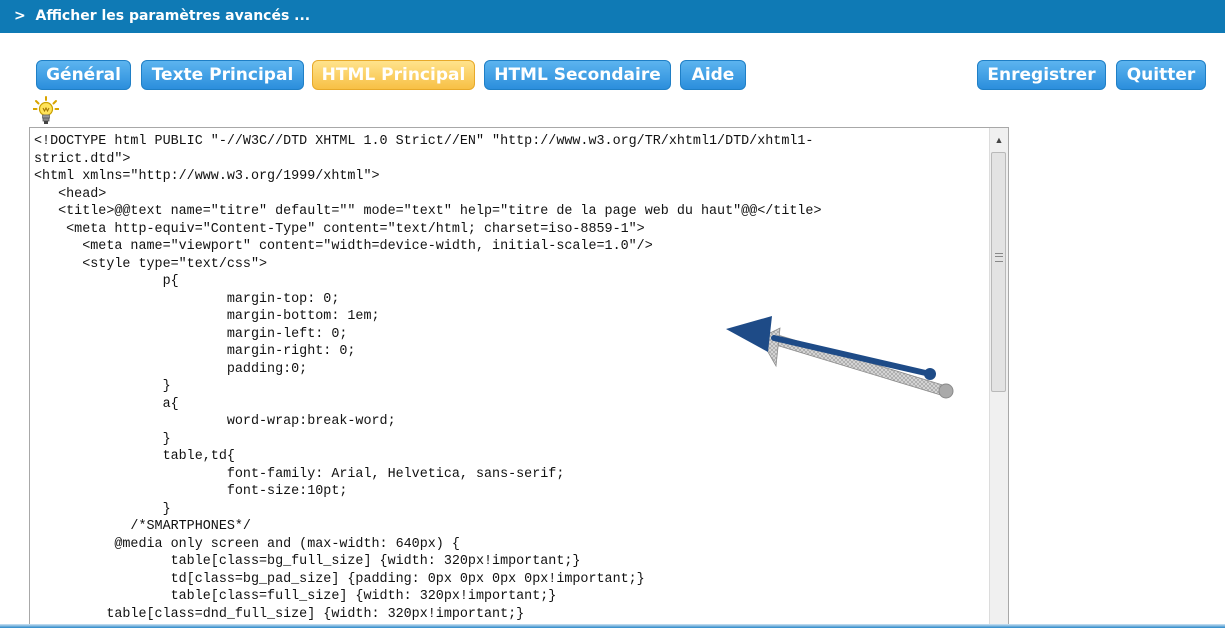 This screenshot has width=1225, height=628. I want to click on lightbulb-icon, so click(46, 111).